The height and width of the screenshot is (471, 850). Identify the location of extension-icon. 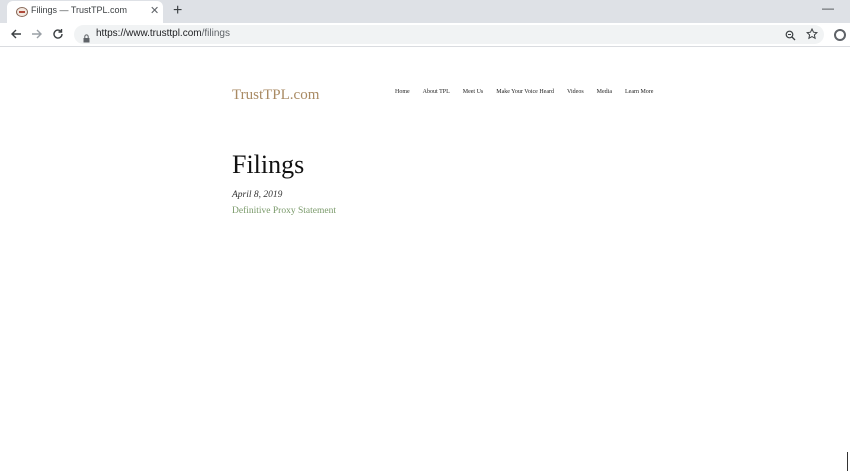
(840, 35).